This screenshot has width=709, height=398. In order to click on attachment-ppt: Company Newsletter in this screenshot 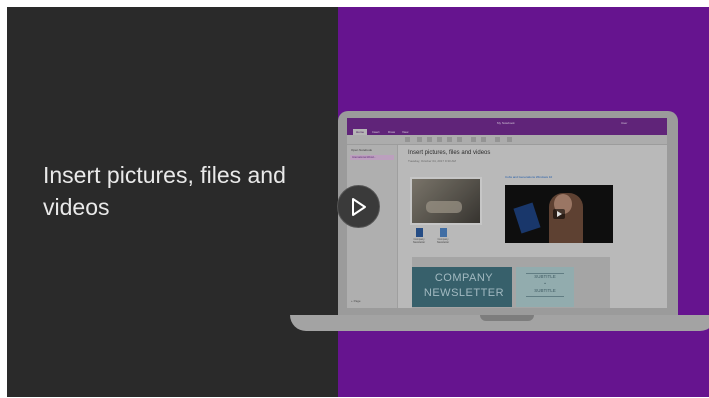, I will do `click(443, 236)`.